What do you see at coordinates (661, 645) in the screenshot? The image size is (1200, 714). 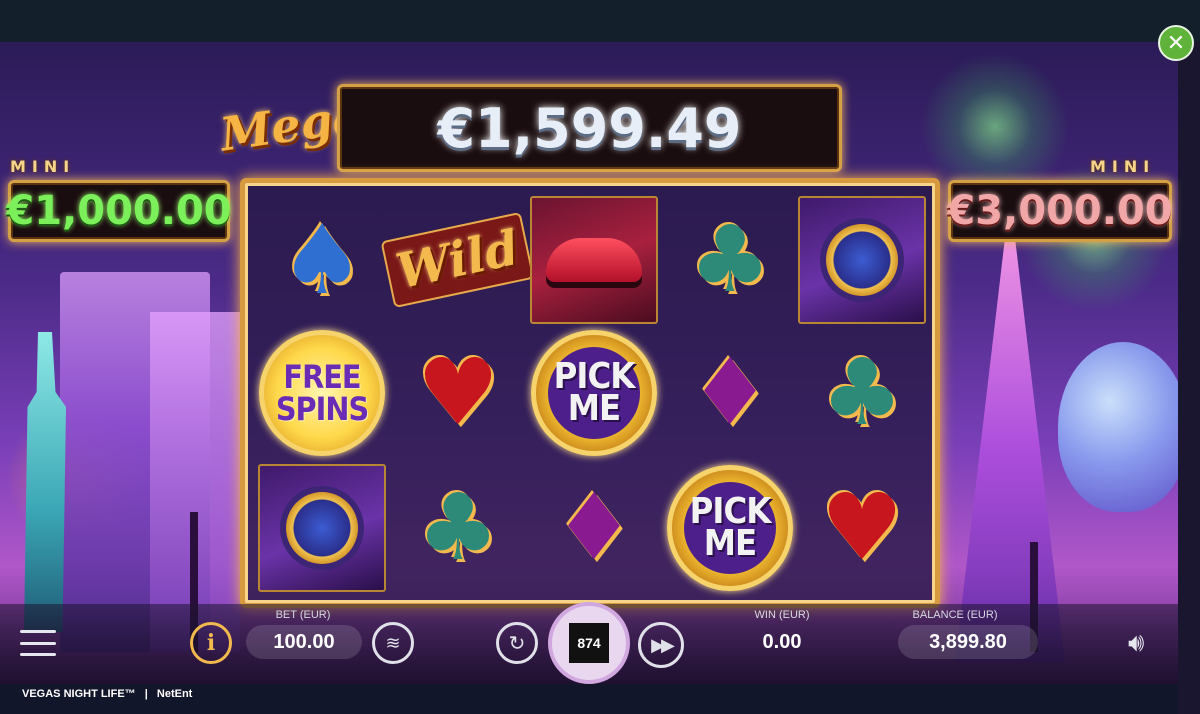 I see `turbo-icon: ▶▶` at bounding box center [661, 645].